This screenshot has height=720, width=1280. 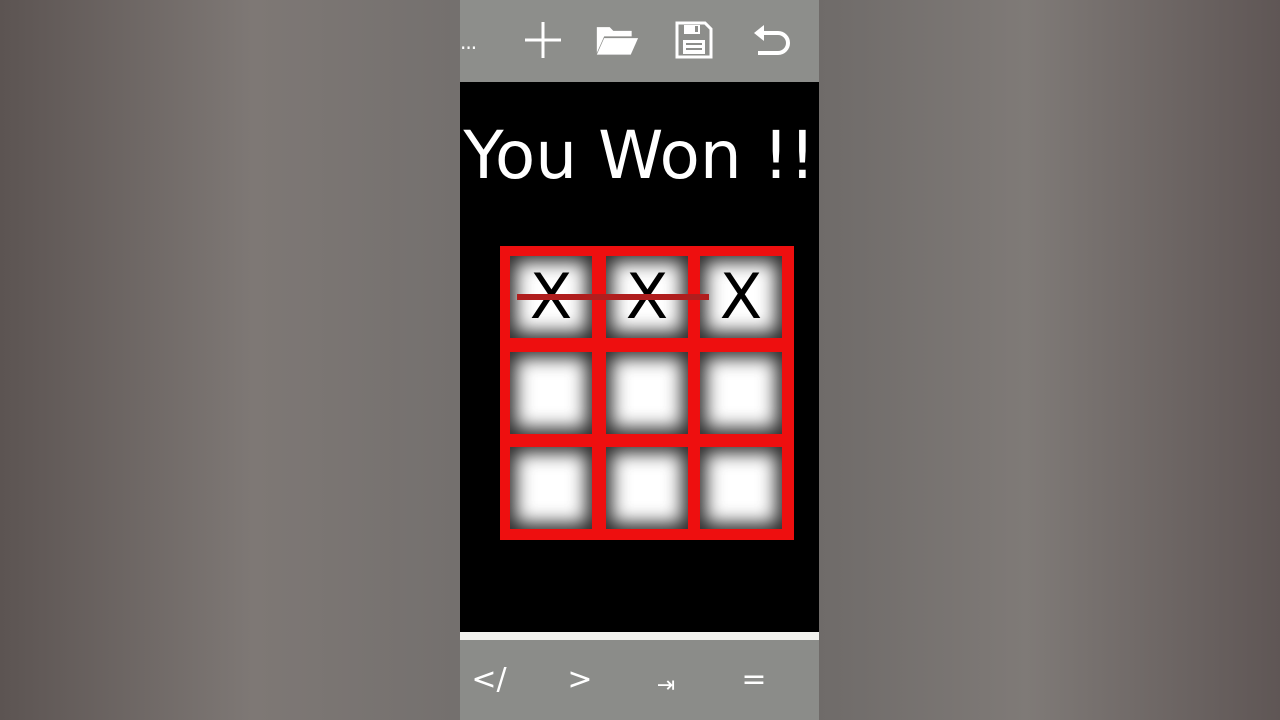 I want to click on save-icon, so click(x=694, y=40).